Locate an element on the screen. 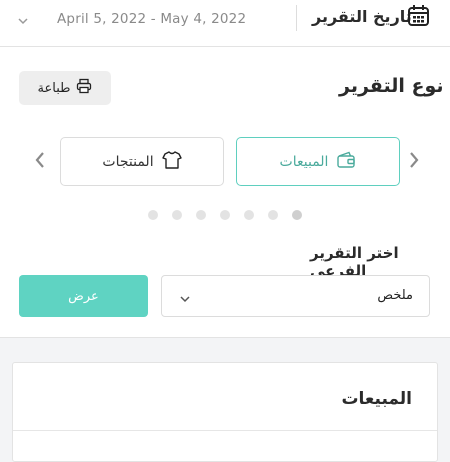 Image resolution: width=450 pixels, height=462 pixels. sales-card-title: المبيعات is located at coordinates (376, 399).